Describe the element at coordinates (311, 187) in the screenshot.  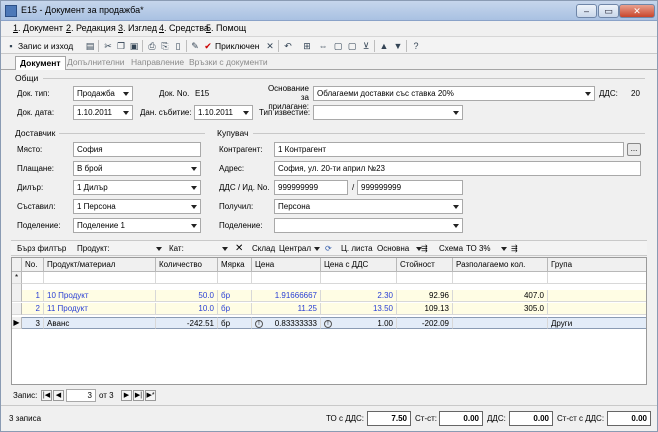
I see `vat-number-field: 999999999` at that location.